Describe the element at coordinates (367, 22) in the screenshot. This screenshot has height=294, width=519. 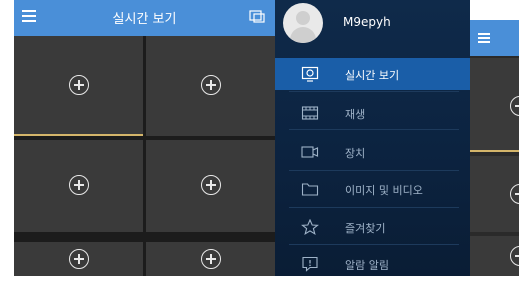
I see `username: M9epyh` at that location.